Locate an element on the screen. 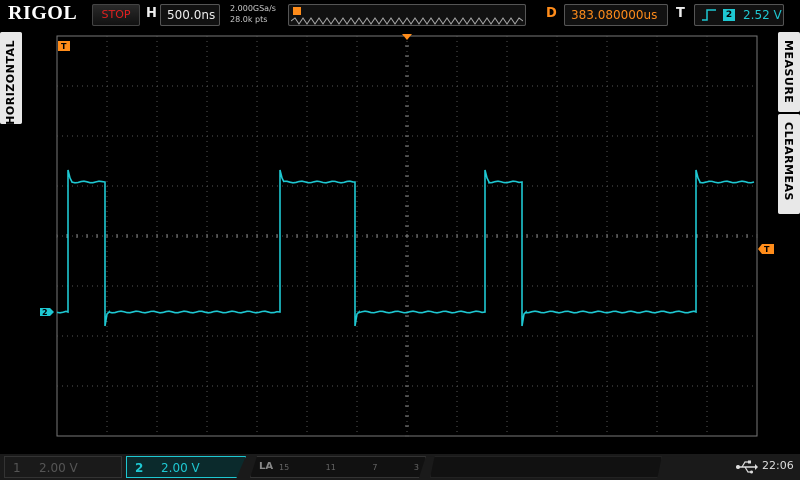 The image size is (800, 480). logic-group-label: 11 is located at coordinates (330, 467).